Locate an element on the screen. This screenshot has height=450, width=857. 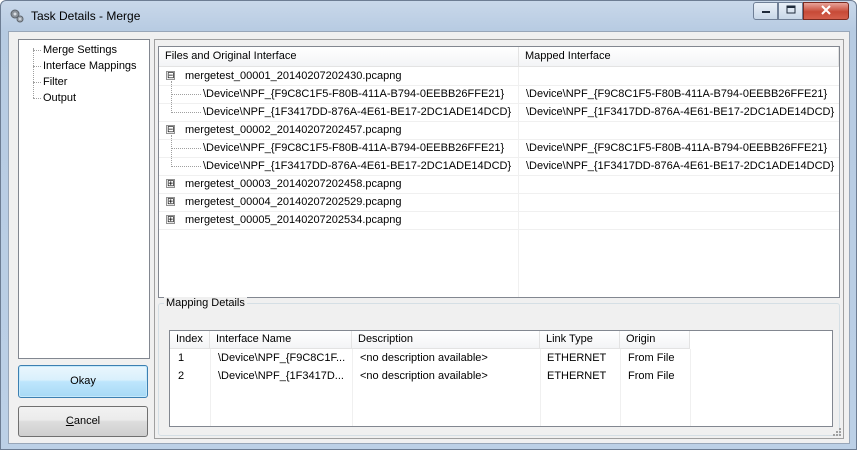
file-name: mergetest_00002_20140207202457.pcapng is located at coordinates (293, 130).